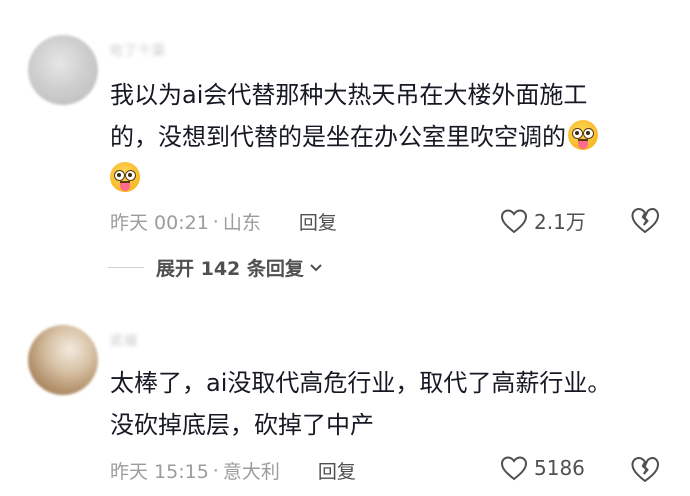  I want to click on divider, so click(126, 267).